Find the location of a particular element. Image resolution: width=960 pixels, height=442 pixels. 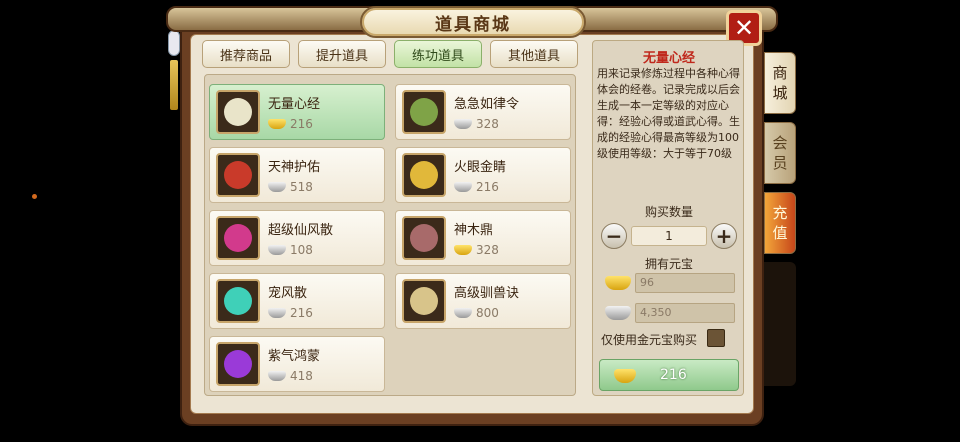

quantity-stepper: − 1 + is located at coordinates (669, 236).